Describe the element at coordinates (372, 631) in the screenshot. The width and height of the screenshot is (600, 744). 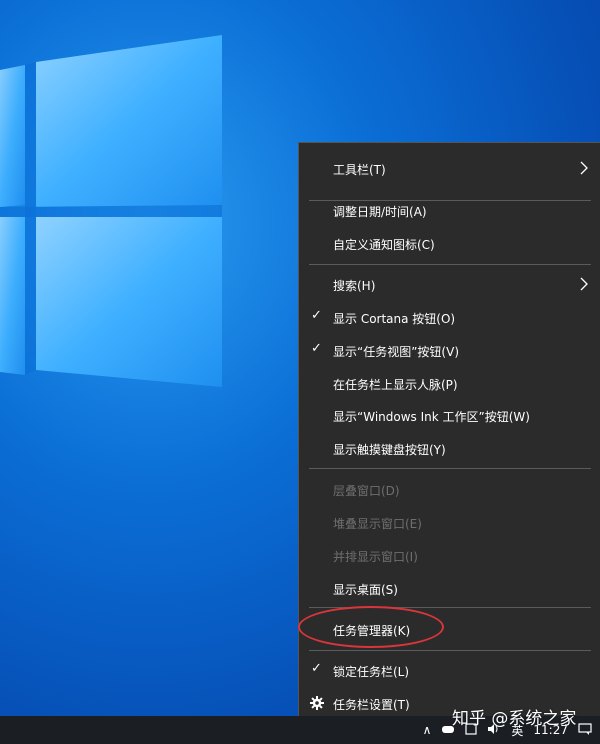
I see `menu-item-label: 任务管理器(K)` at that location.